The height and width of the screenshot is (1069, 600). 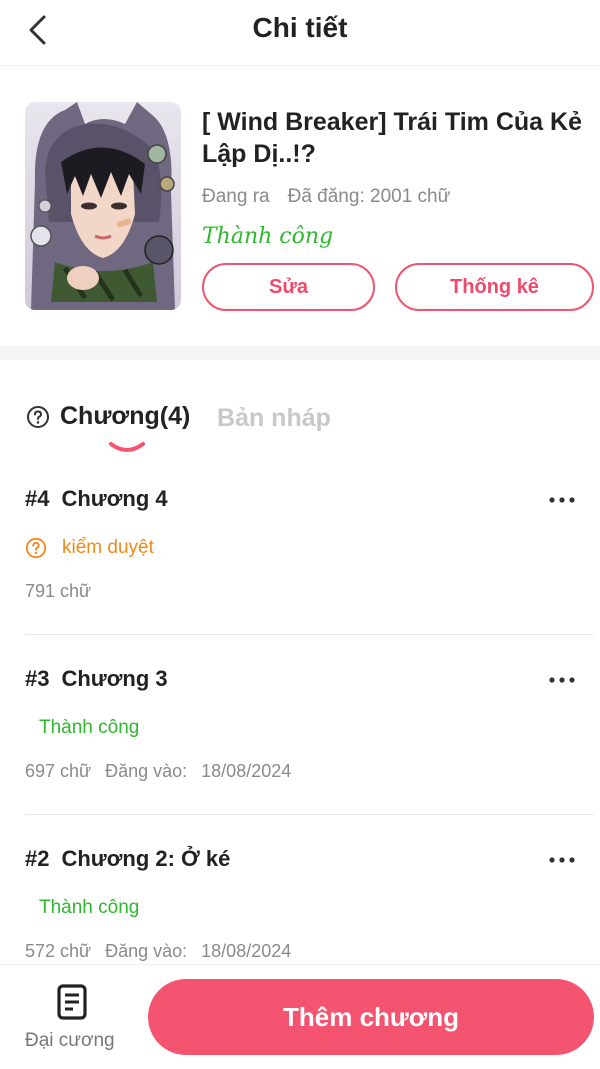 I want to click on document-list-icon, so click(x=72, y=1002).